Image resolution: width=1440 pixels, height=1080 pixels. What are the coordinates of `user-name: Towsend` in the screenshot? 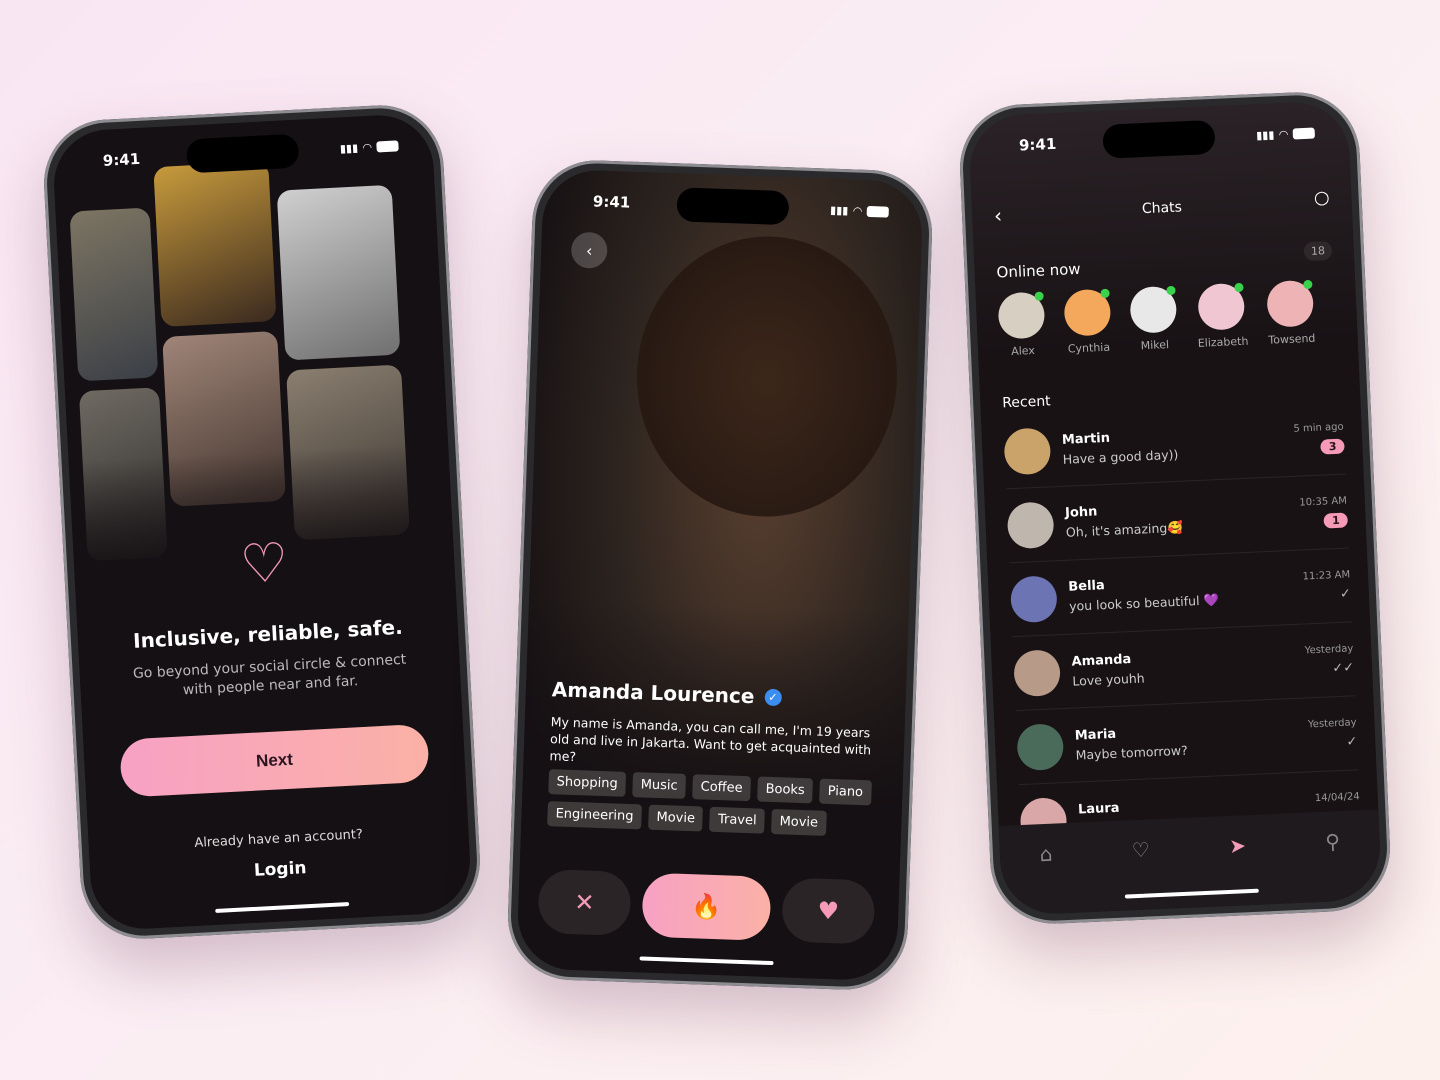 It's located at (1292, 339).